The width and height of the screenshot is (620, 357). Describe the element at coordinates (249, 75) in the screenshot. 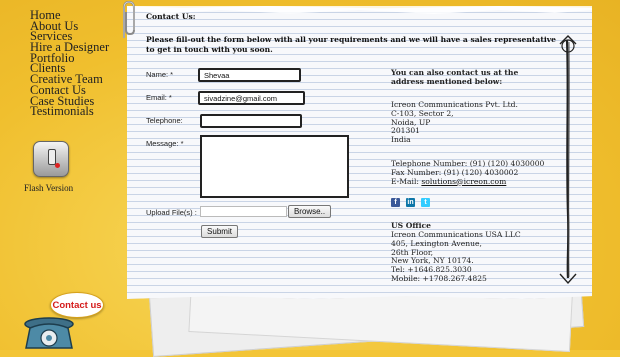

I see `name-field: Shevaa` at that location.